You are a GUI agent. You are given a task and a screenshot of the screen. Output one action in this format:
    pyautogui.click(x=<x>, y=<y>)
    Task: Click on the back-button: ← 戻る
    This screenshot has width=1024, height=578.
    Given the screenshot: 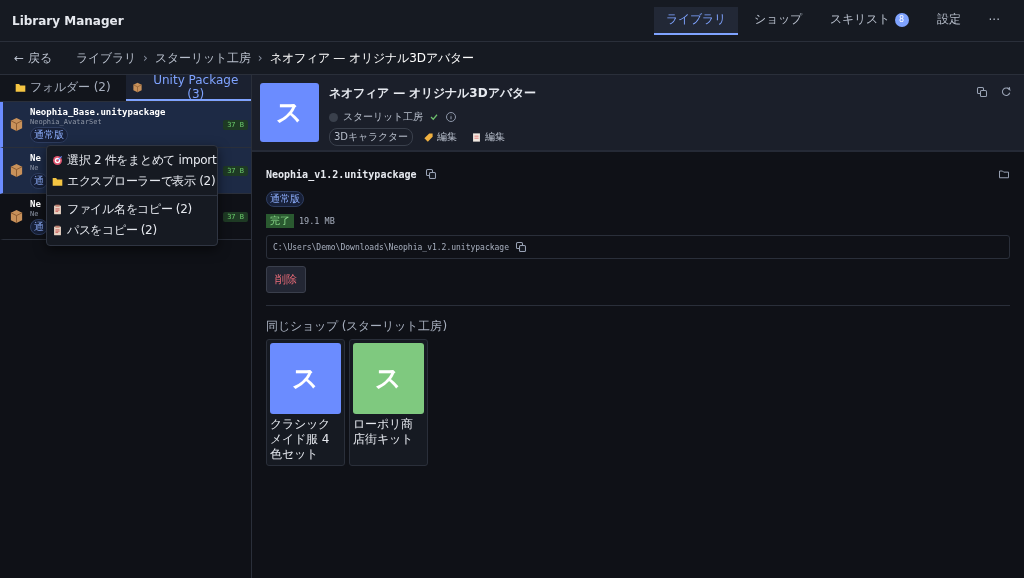 What is the action you would take?
    pyautogui.click(x=33, y=58)
    